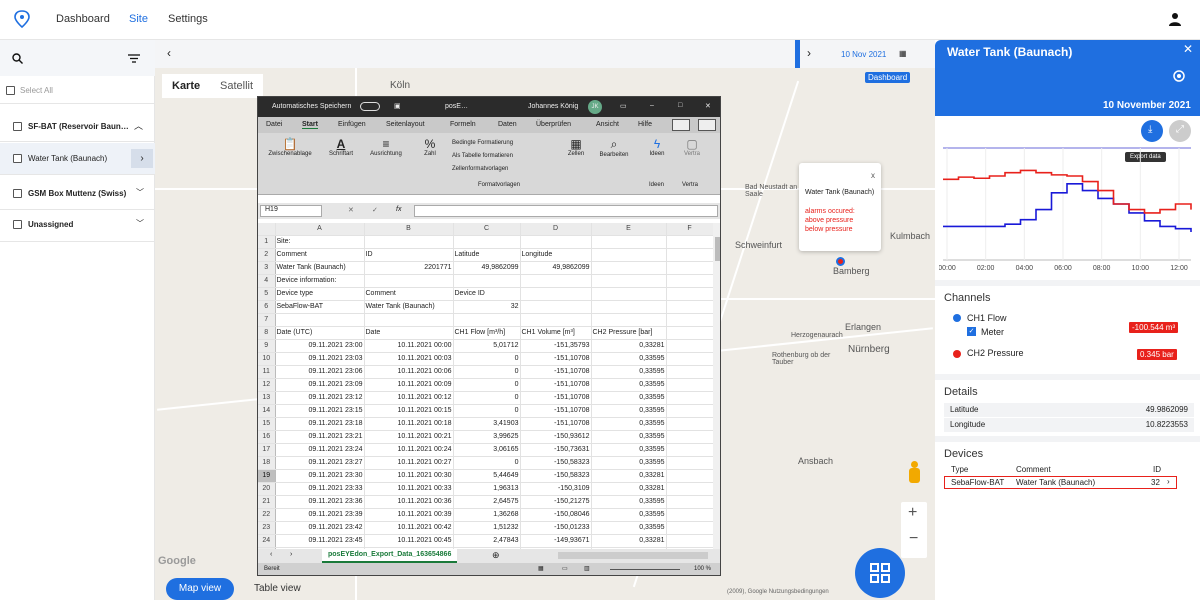  What do you see at coordinates (186, 86) in the screenshot?
I see `map-tab-karte: Karte` at bounding box center [186, 86].